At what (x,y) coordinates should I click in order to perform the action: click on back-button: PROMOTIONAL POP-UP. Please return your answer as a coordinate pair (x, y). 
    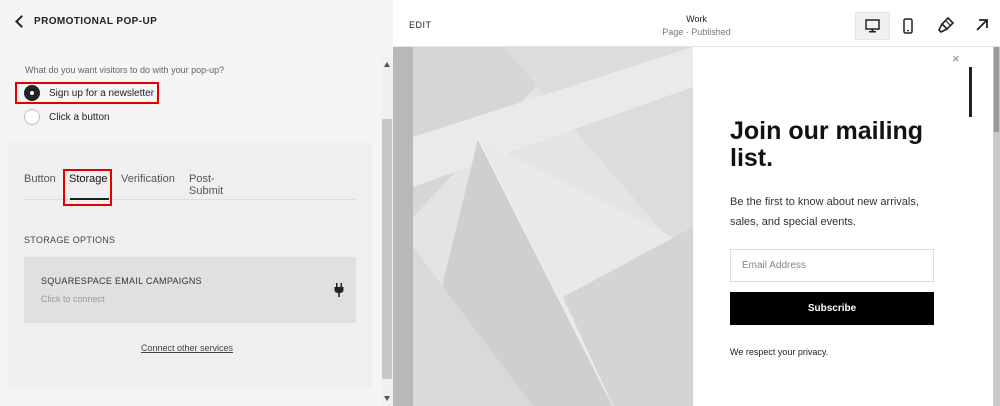
    Looking at the image, I should click on (86, 21).